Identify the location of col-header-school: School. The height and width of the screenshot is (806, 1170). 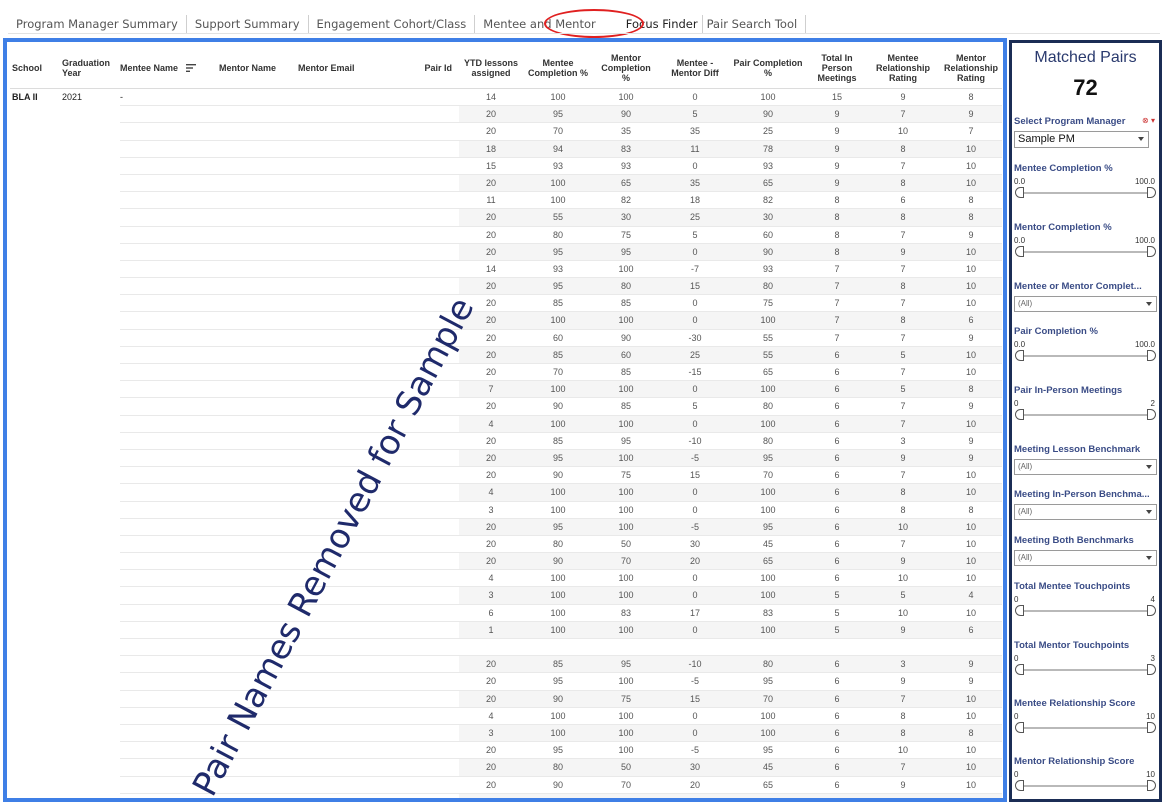
(37, 68).